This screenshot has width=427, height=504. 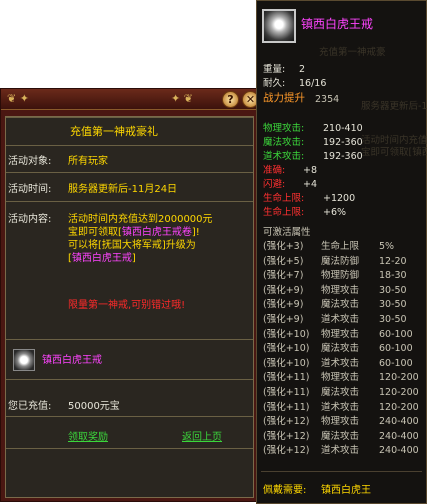 What do you see at coordinates (30, 219) in the screenshot?
I see `content-label: 活动内容:` at bounding box center [30, 219].